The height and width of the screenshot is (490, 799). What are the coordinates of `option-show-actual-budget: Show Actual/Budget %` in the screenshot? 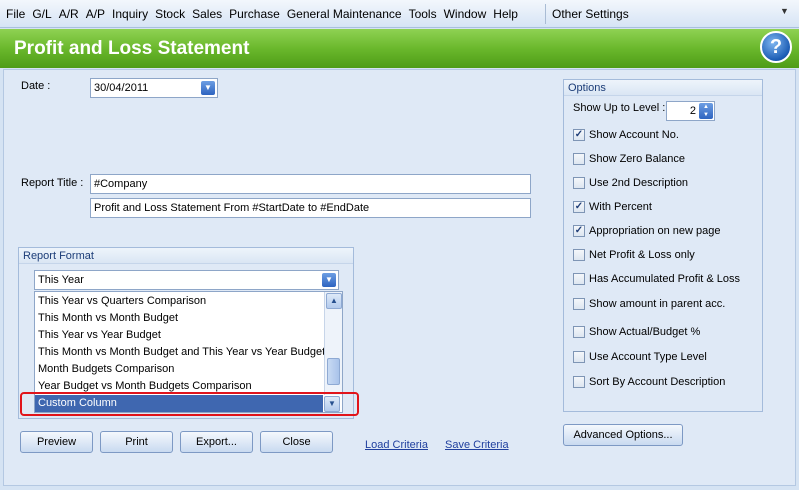 It's located at (636, 332).